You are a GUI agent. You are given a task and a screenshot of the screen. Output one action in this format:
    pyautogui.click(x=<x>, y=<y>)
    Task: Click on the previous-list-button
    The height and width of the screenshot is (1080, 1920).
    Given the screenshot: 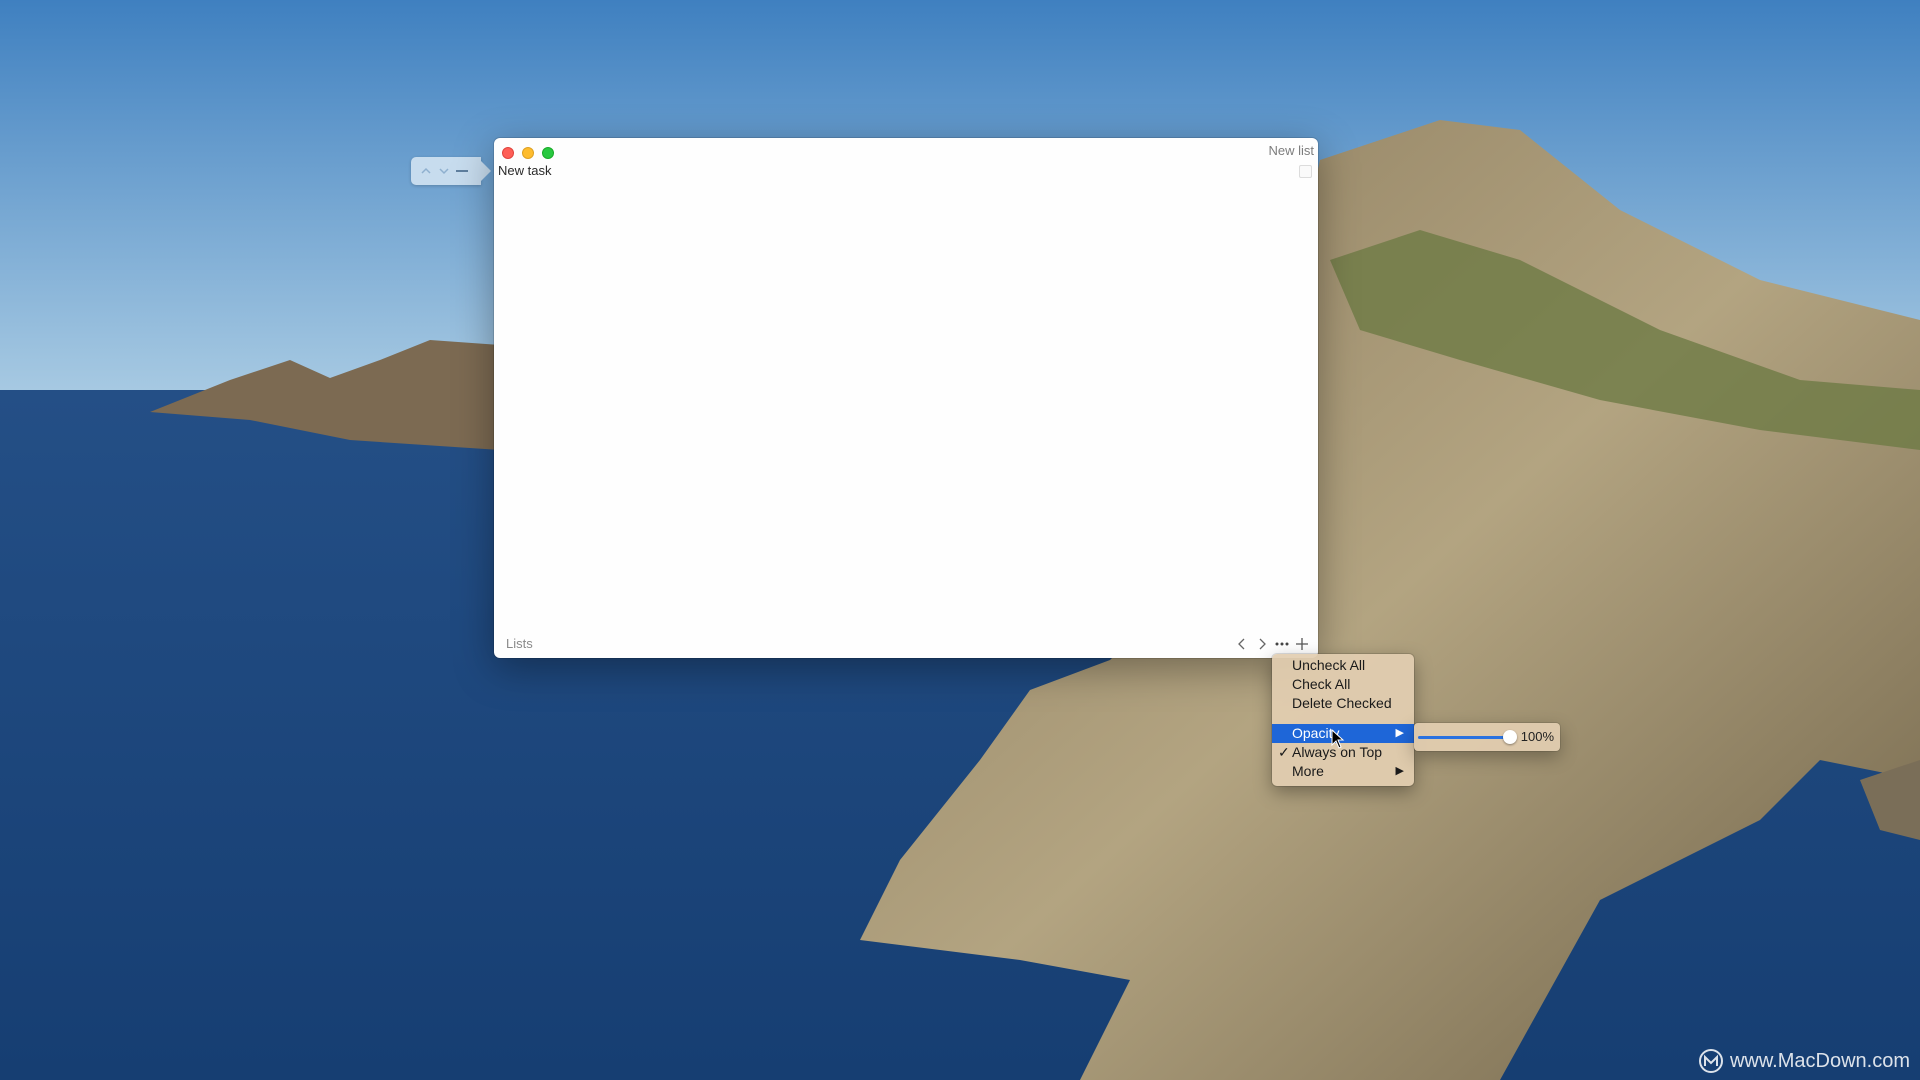 What is the action you would take?
    pyautogui.click(x=1242, y=644)
    